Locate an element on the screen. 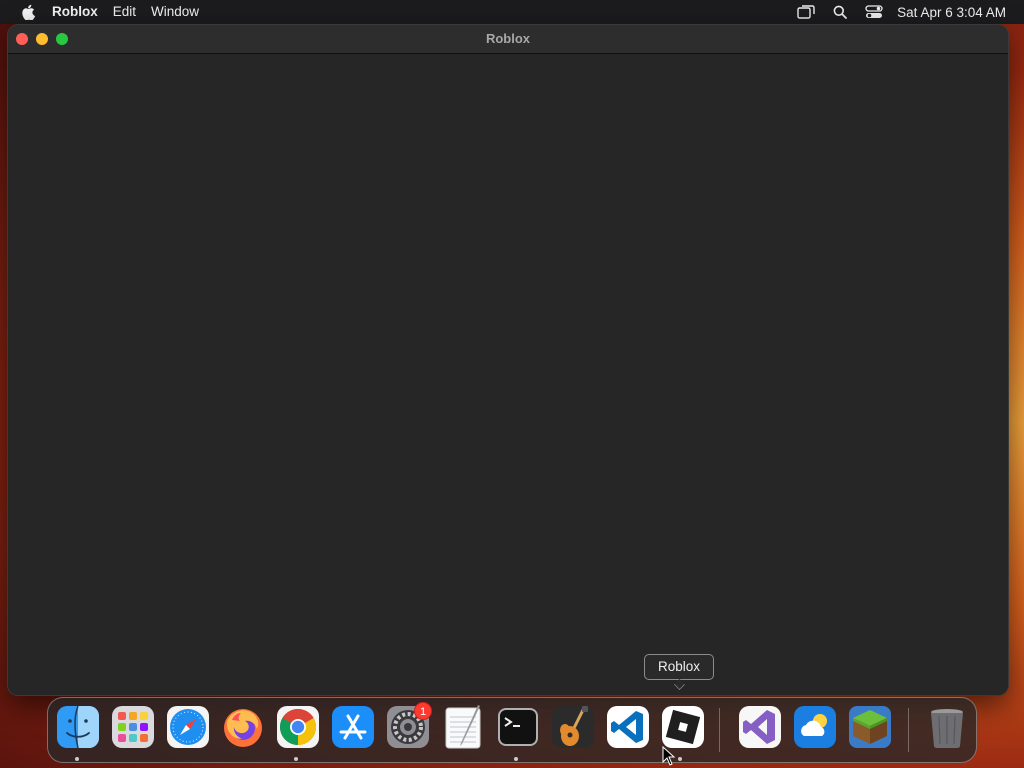 The width and height of the screenshot is (1024, 768). window-title: Roblox is located at coordinates (508, 38).